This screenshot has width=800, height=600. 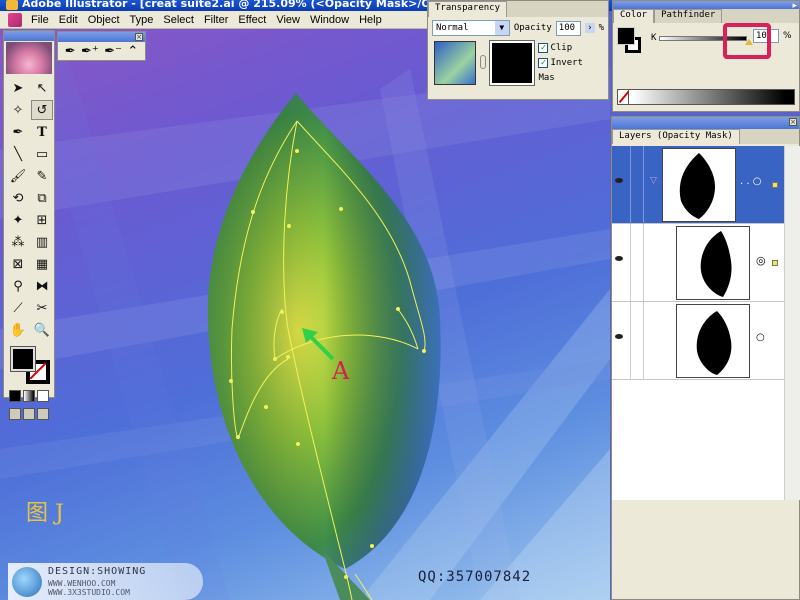 What do you see at coordinates (676, 136) in the screenshot?
I see `tab-layers: Layers (Opacity Mask)` at bounding box center [676, 136].